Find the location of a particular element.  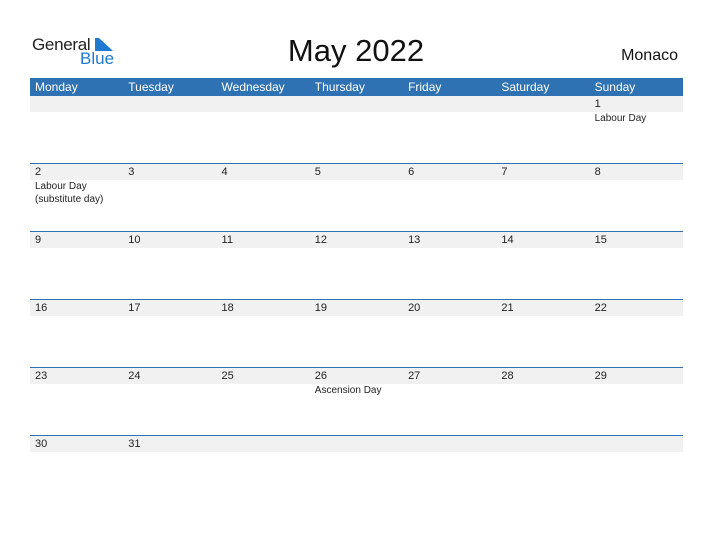

day-cell: 20 is located at coordinates (449, 308).